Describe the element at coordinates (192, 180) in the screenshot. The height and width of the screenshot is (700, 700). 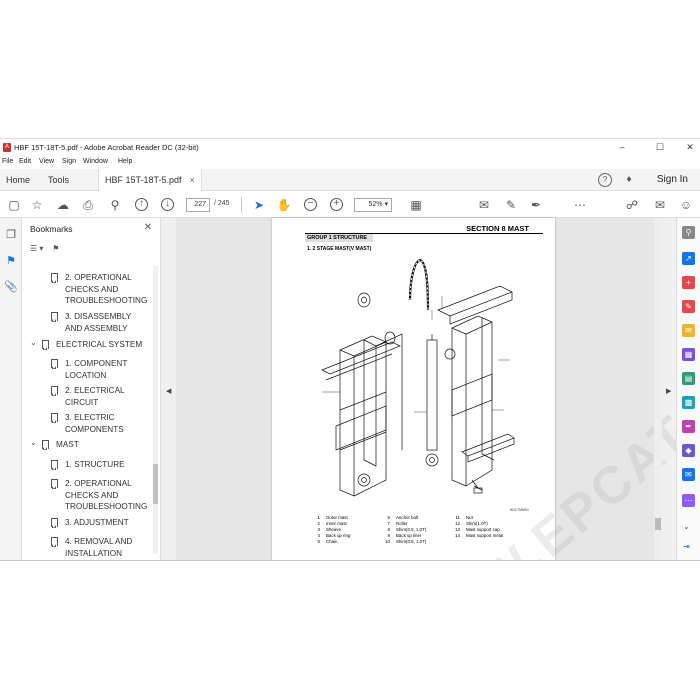
I see `close-tab-icon: ×` at that location.